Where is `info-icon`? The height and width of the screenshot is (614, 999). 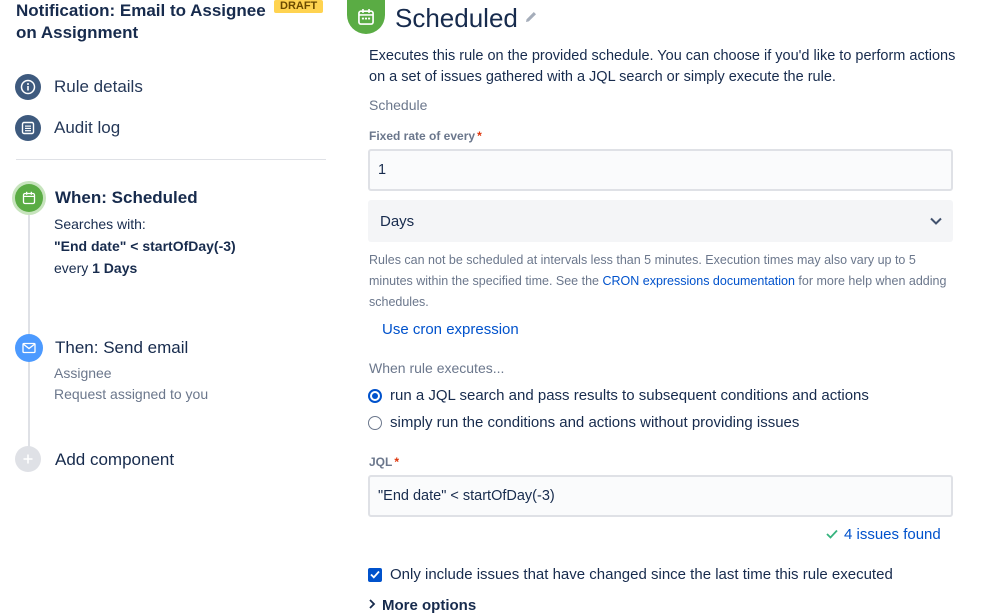
info-icon is located at coordinates (28, 87).